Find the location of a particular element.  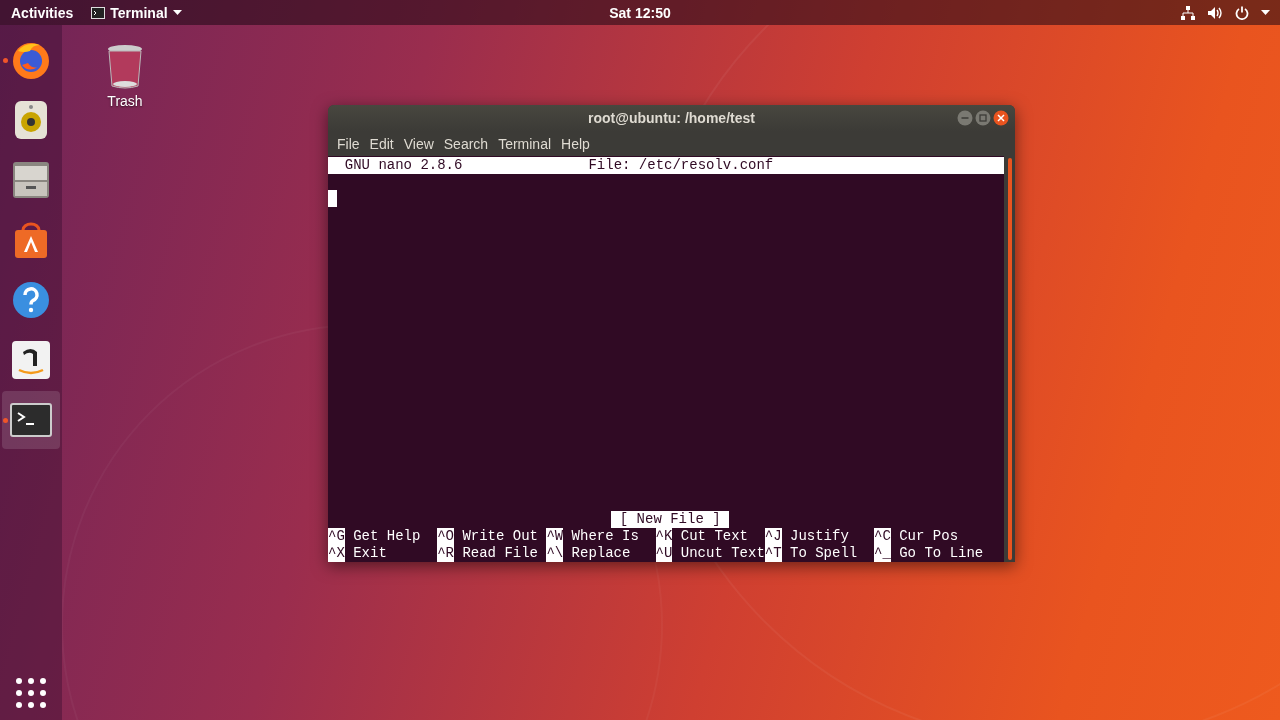

menu-item: View is located at coordinates (418, 143).